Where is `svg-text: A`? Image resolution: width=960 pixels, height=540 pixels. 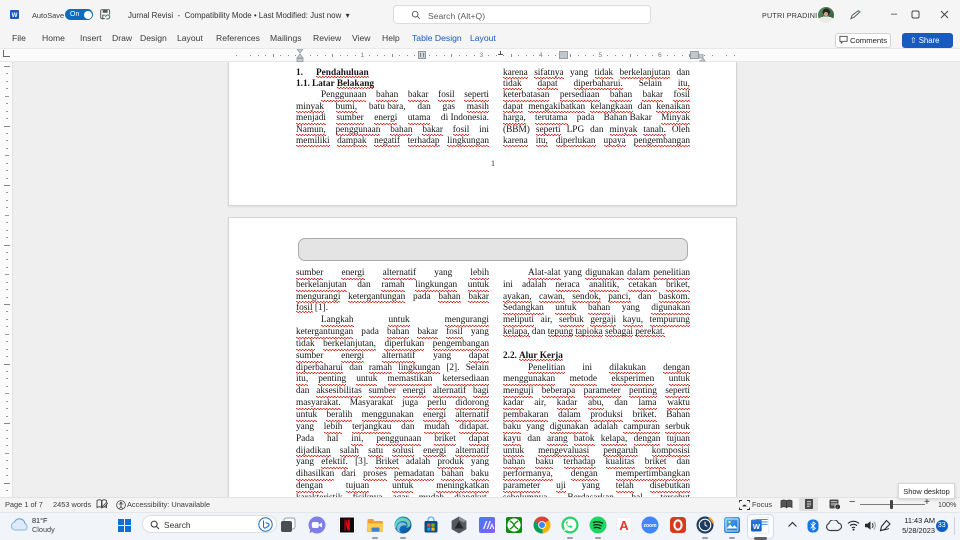
svg-text: A is located at coordinates (624, 525).